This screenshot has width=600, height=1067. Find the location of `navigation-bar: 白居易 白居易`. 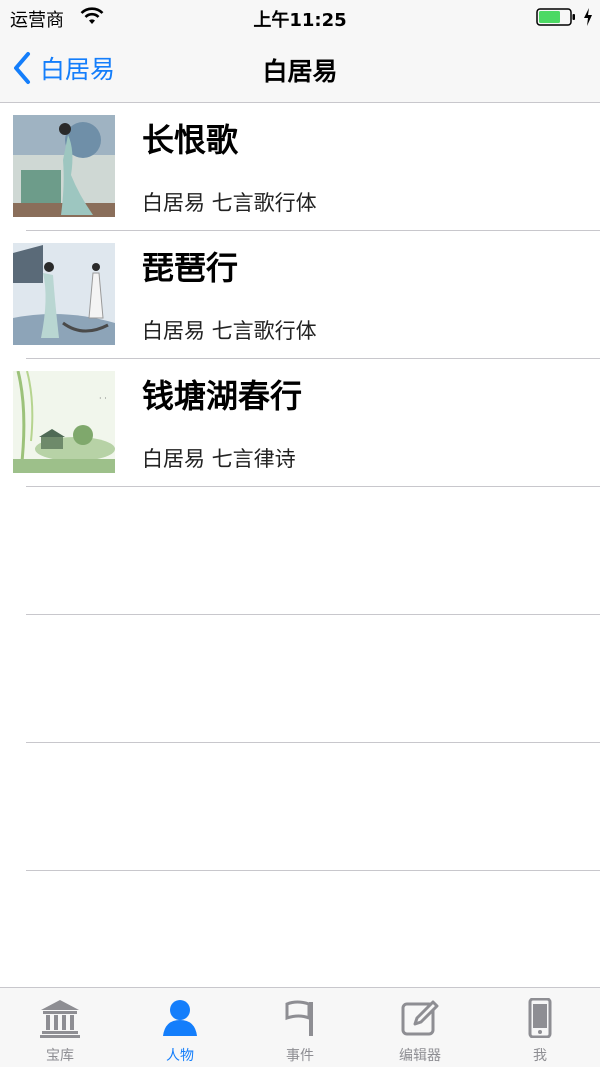

navigation-bar: 白居易 白居易 is located at coordinates (300, 68).